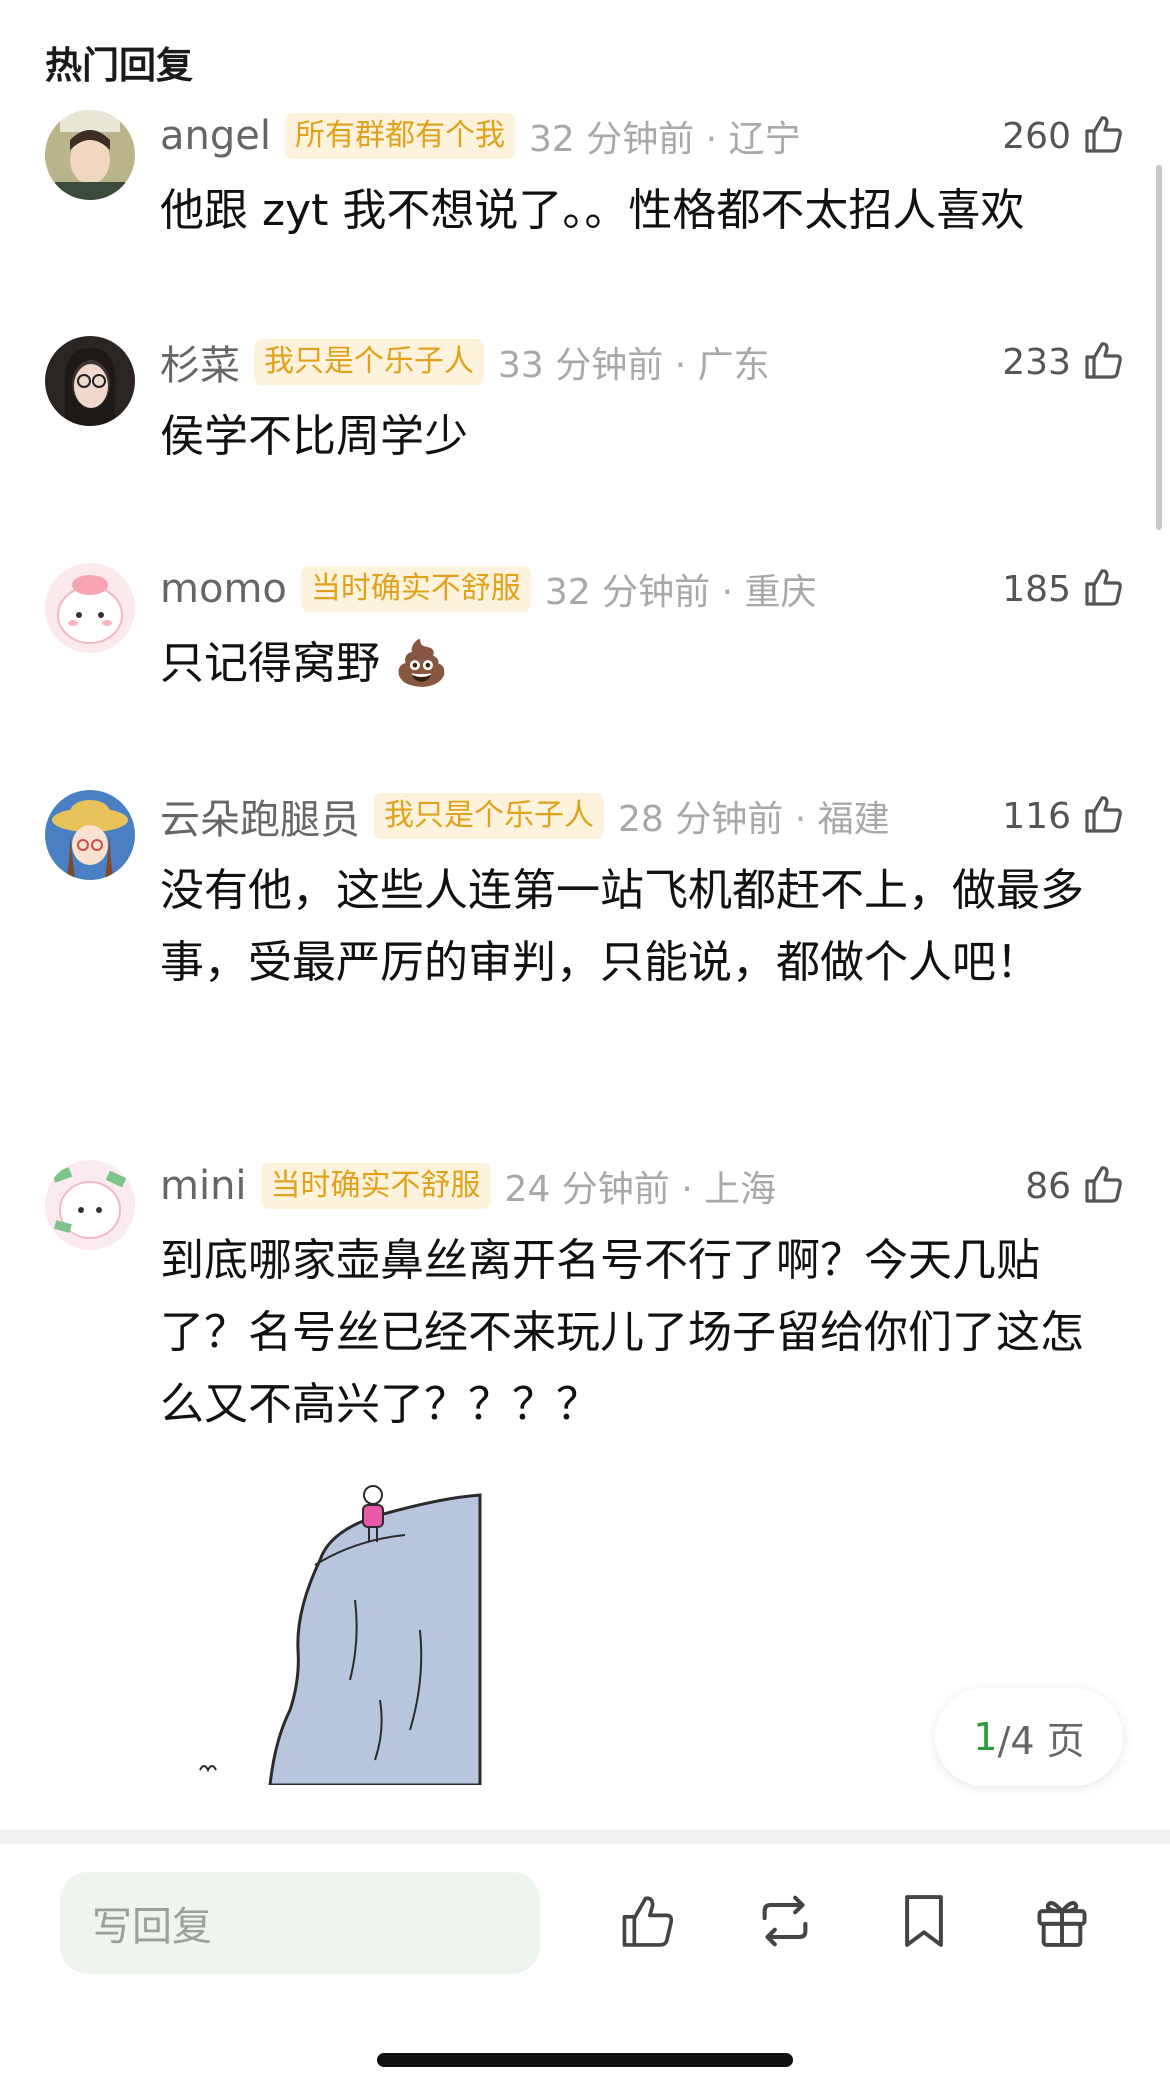  Describe the element at coordinates (754, 819) in the screenshot. I see `time-location: 28 分钟前 · 福建` at that location.